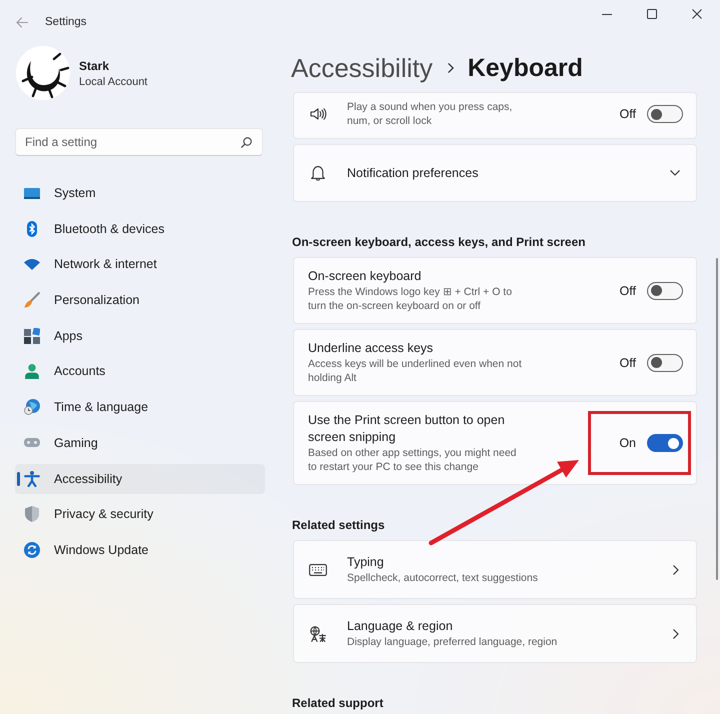 This screenshot has height=714, width=720. I want to click on section-heading: On-screen keyboard, access keys, and Print screen, so click(439, 242).